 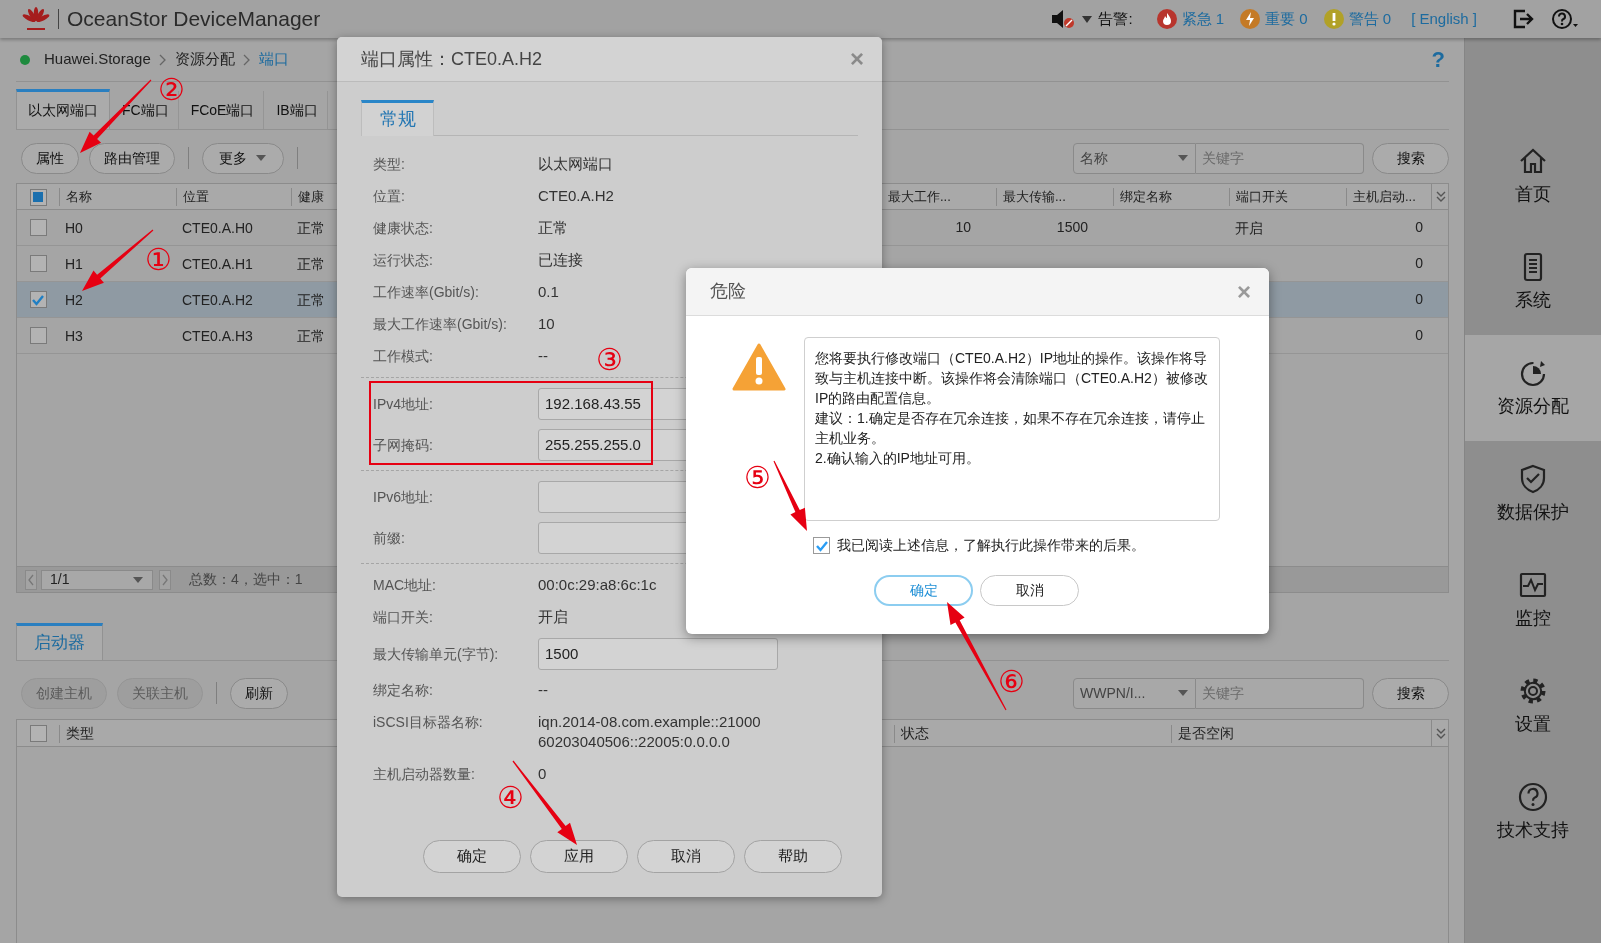 I want to click on message-text: 建议：1.确定是否存在冗余连接，如果不存在冗余连接，请停止主机业务。, so click(x=1010, y=428).